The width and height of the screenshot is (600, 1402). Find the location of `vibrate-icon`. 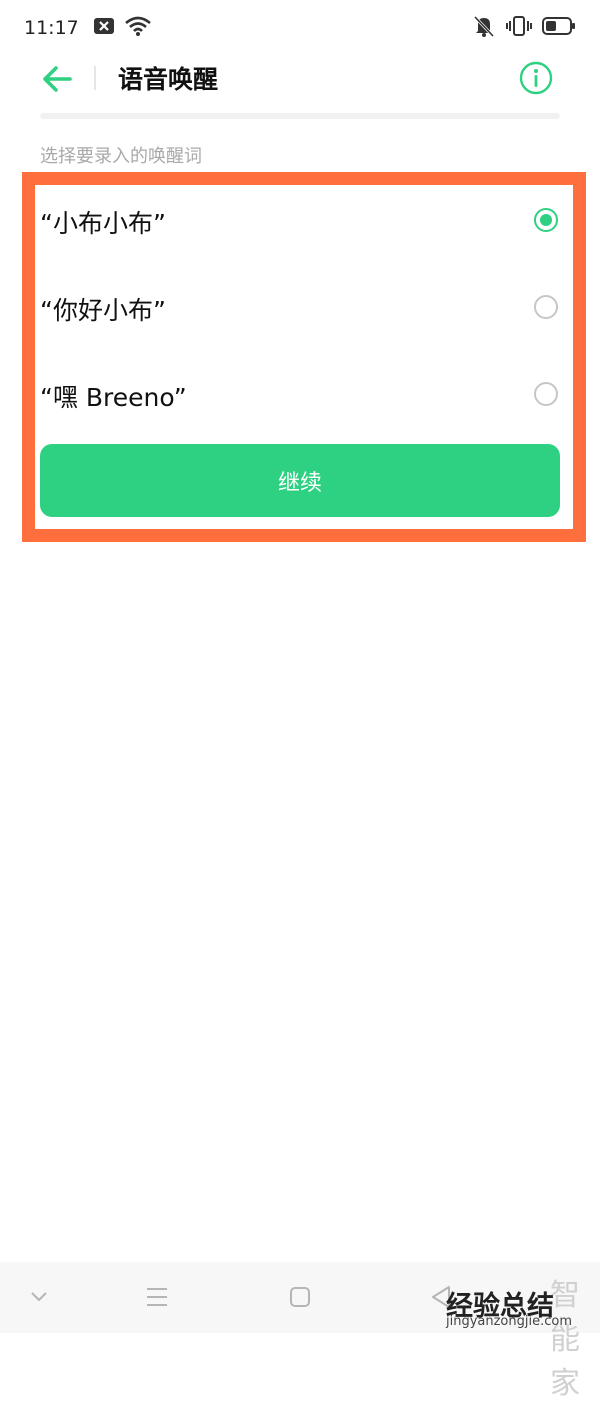

vibrate-icon is located at coordinates (519, 28).